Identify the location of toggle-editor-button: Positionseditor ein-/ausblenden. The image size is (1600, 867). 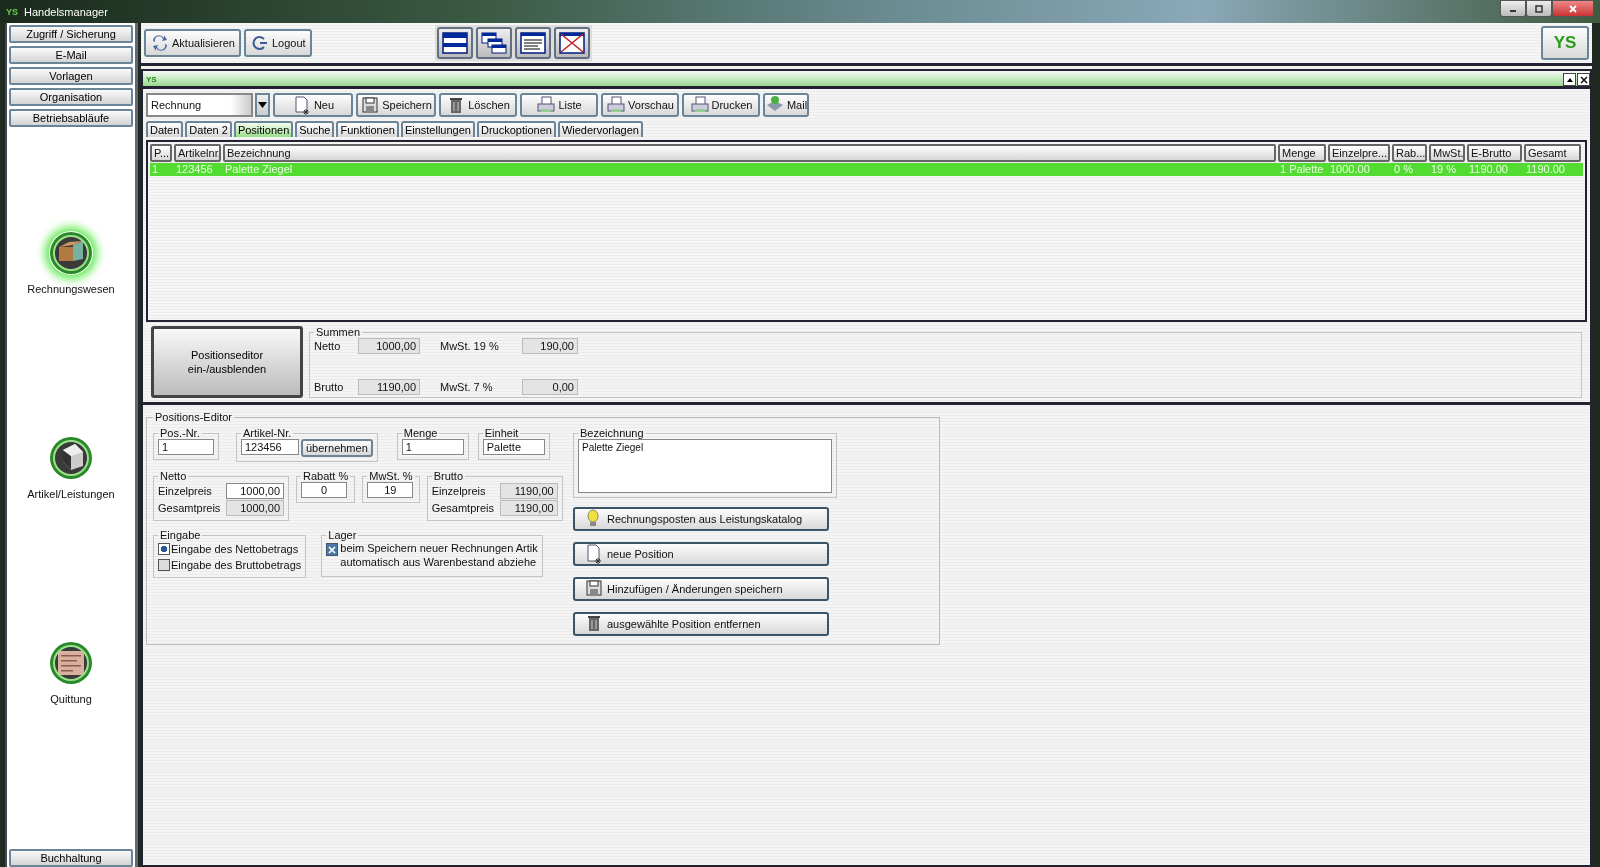
(227, 362).